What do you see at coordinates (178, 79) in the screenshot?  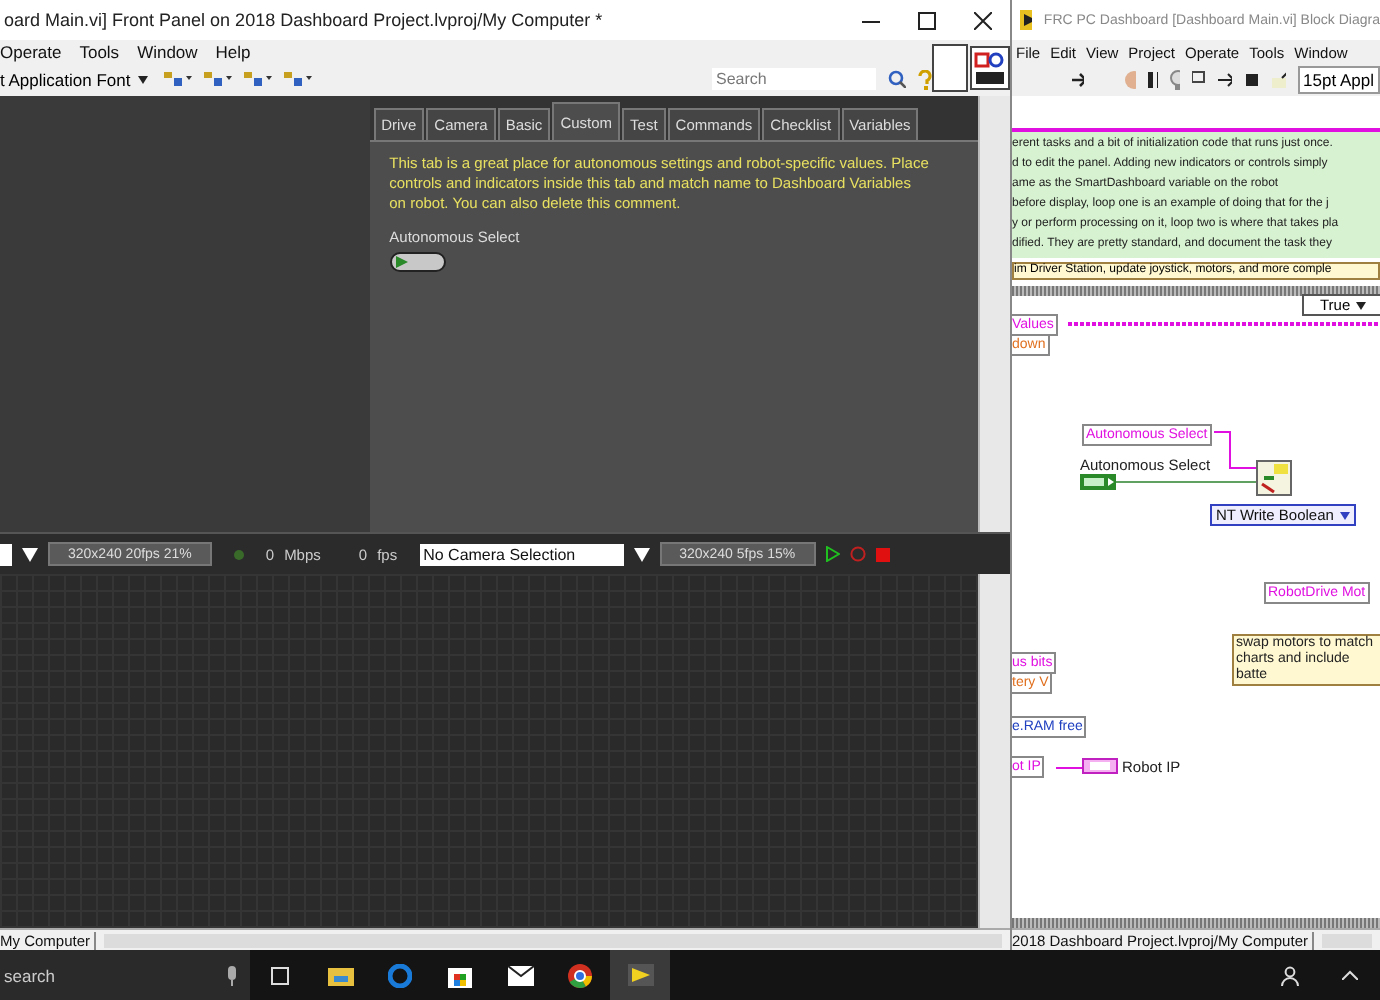 I see `align-icon` at bounding box center [178, 79].